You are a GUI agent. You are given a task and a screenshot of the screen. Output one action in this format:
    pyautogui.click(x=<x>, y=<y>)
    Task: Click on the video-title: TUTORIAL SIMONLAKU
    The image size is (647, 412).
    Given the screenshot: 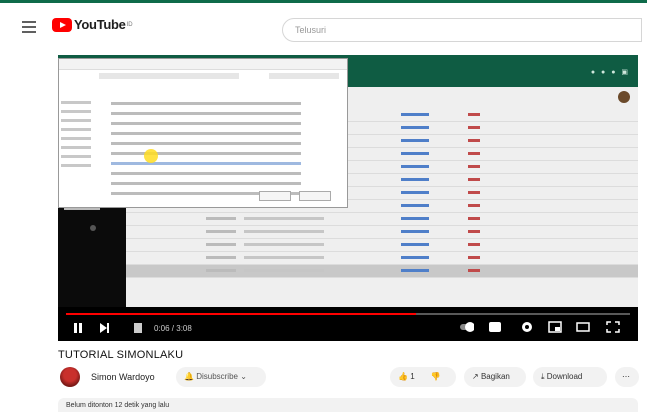 What is the action you would take?
    pyautogui.click(x=121, y=355)
    